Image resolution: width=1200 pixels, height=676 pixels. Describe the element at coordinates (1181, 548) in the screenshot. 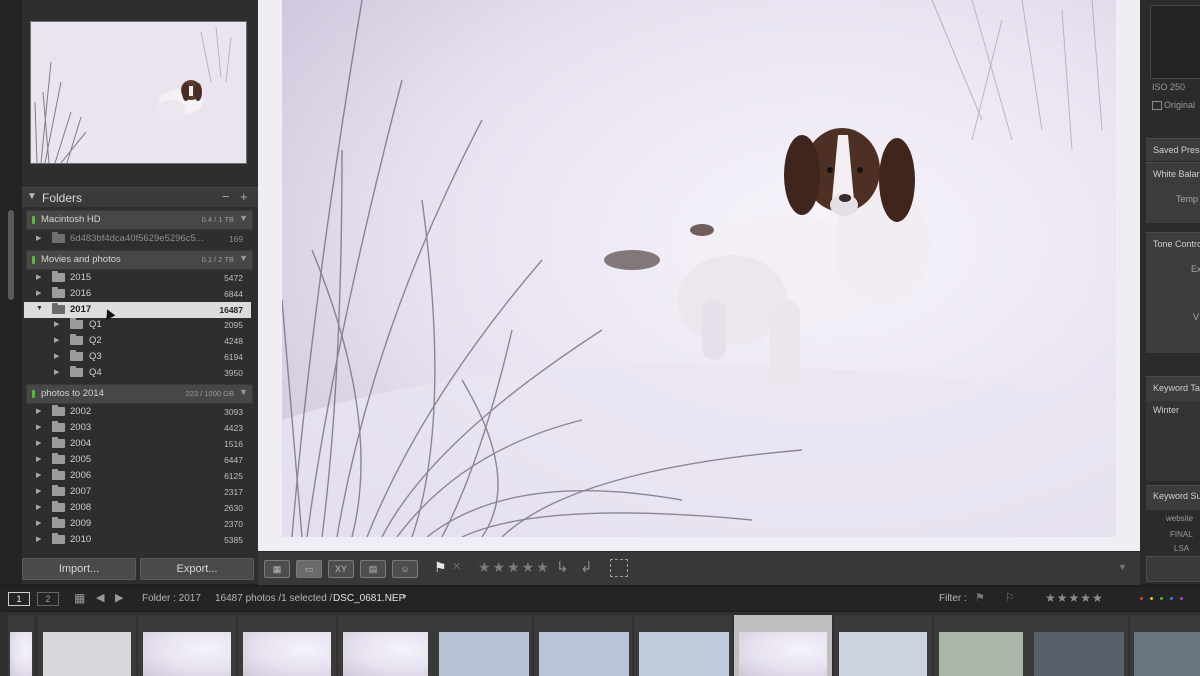

I see `suggestion-item: LSA` at that location.